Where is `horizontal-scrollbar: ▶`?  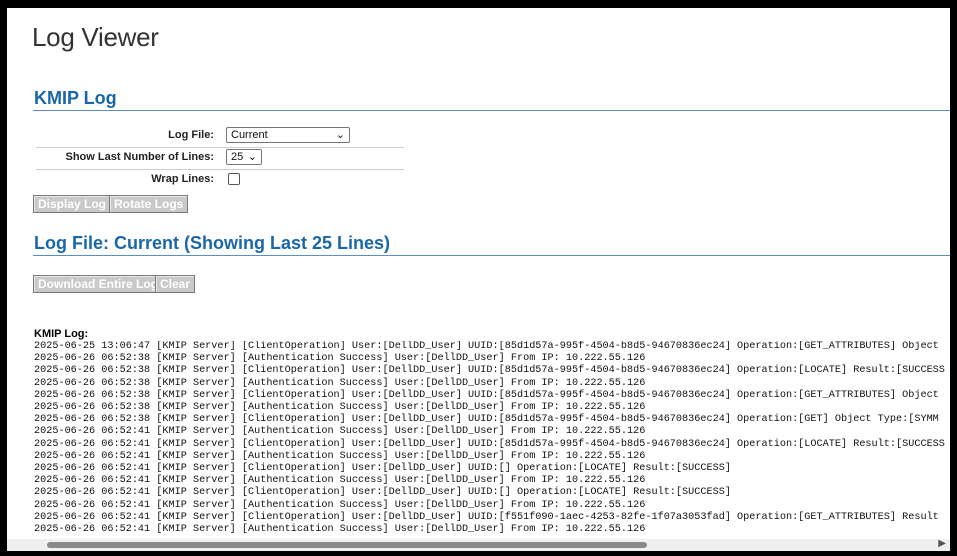
horizontal-scrollbar: ▶ is located at coordinates (478, 544).